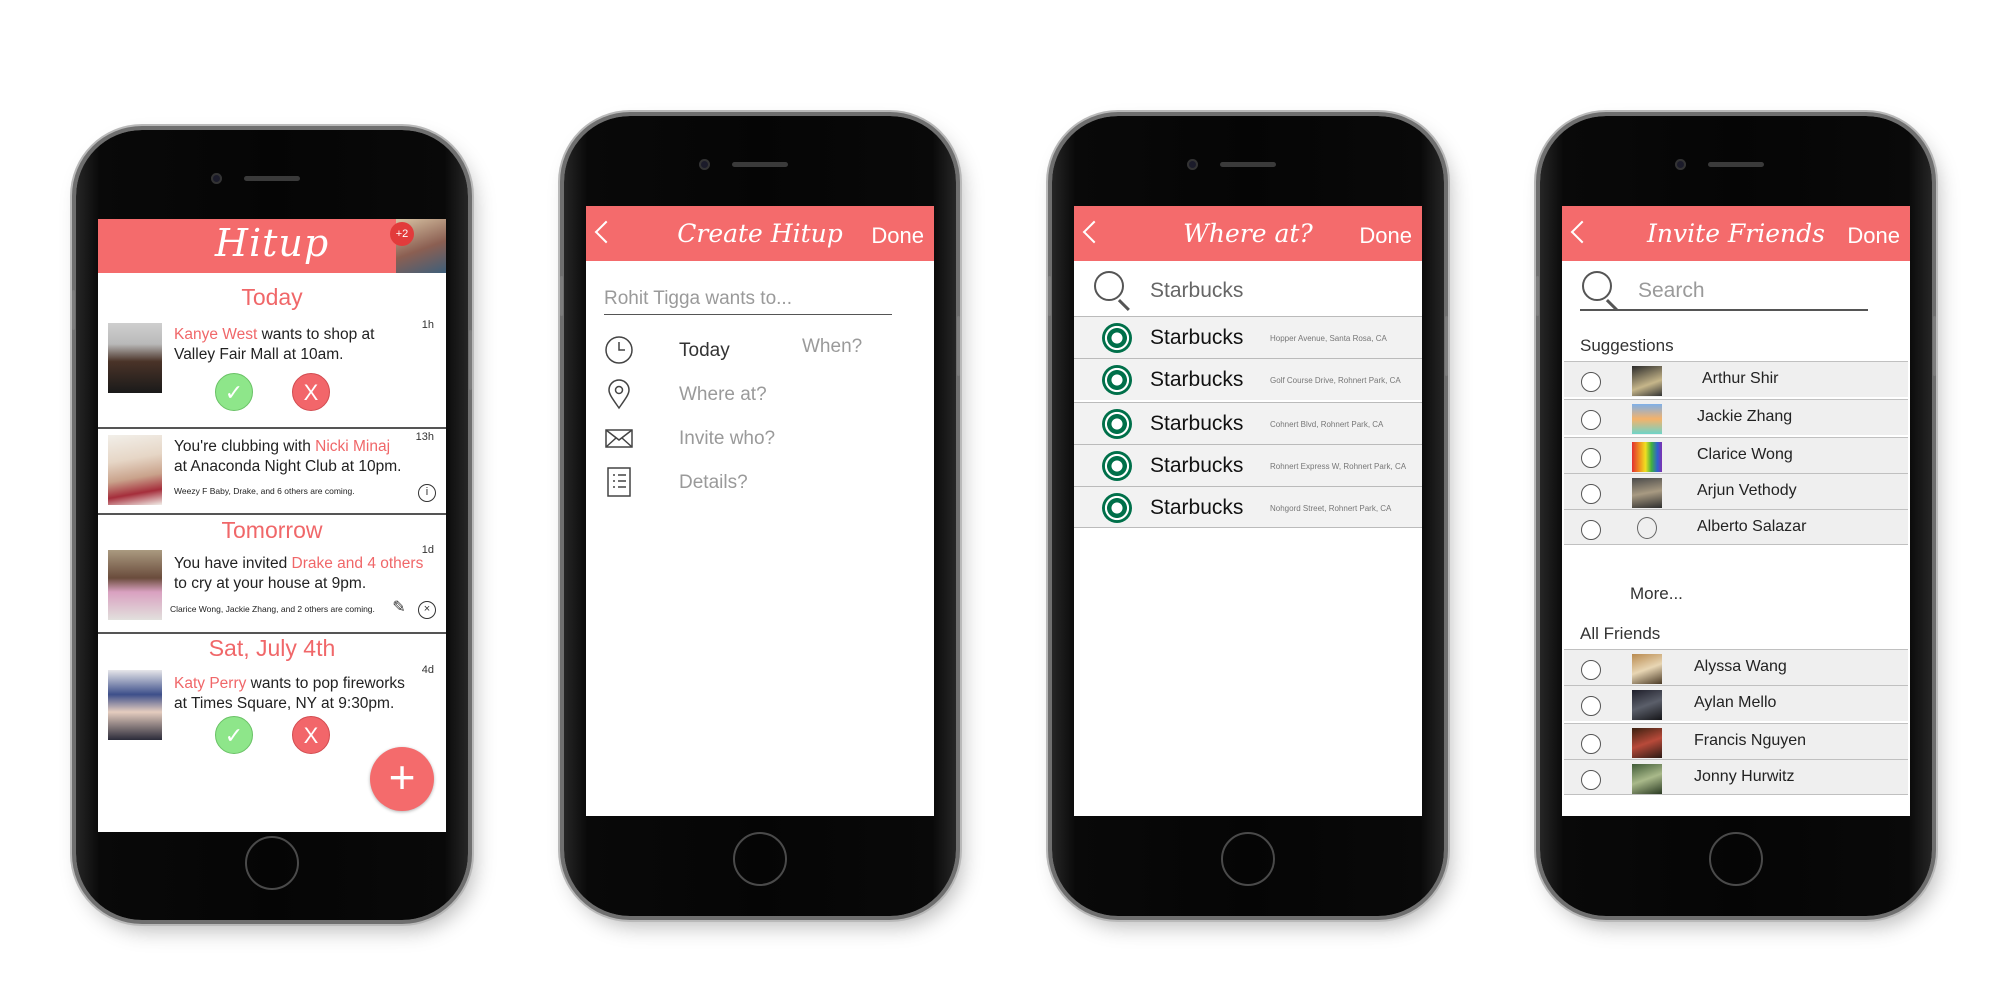 This screenshot has width=2000, height=987. What do you see at coordinates (713, 483) in the screenshot?
I see `details-placeholder: Details?` at bounding box center [713, 483].